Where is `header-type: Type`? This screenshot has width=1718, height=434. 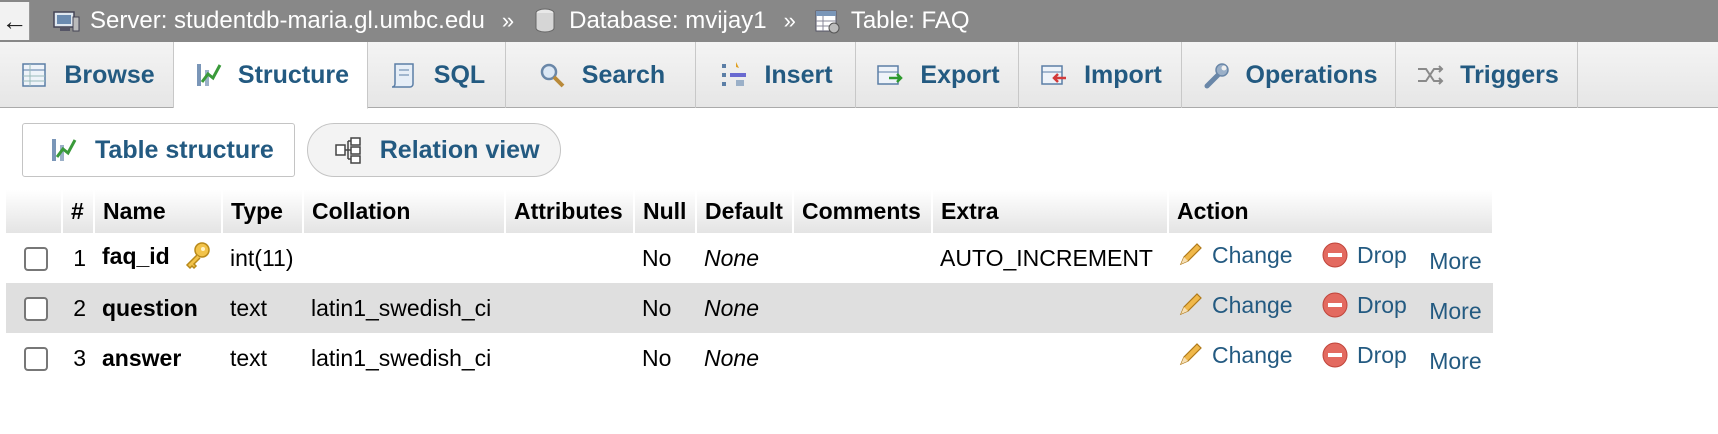
header-type: Type is located at coordinates (263, 211).